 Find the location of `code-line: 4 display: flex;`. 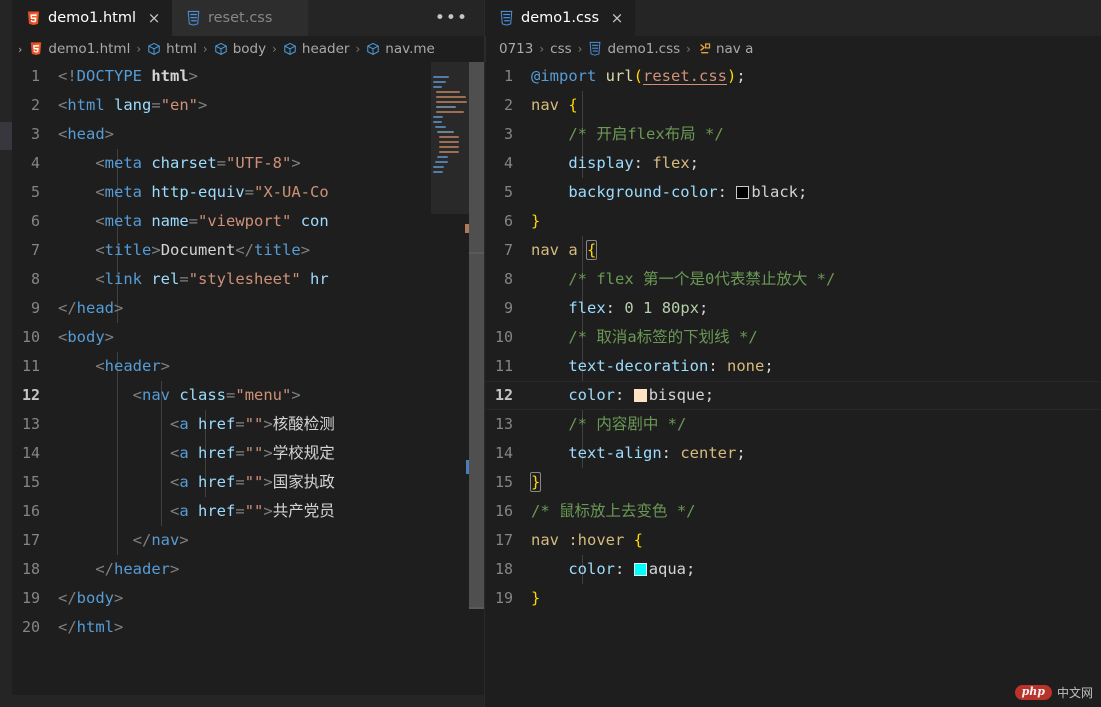

code-line: 4 display: flex; is located at coordinates (793, 163).